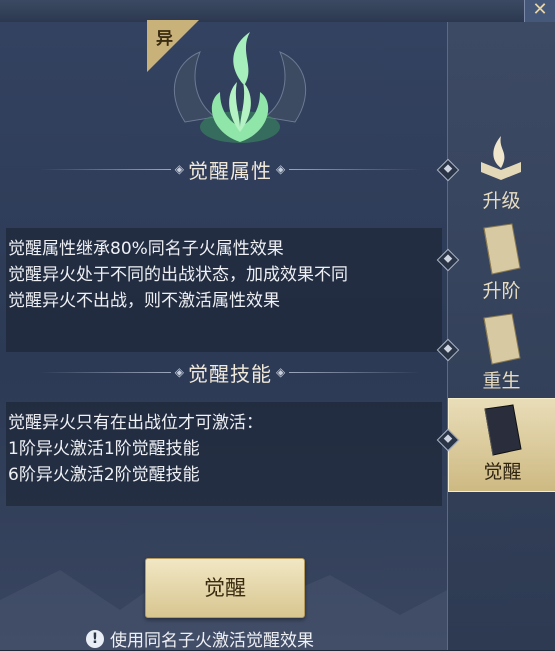  I want to click on tab-awaken: 觉醒, so click(501, 445).